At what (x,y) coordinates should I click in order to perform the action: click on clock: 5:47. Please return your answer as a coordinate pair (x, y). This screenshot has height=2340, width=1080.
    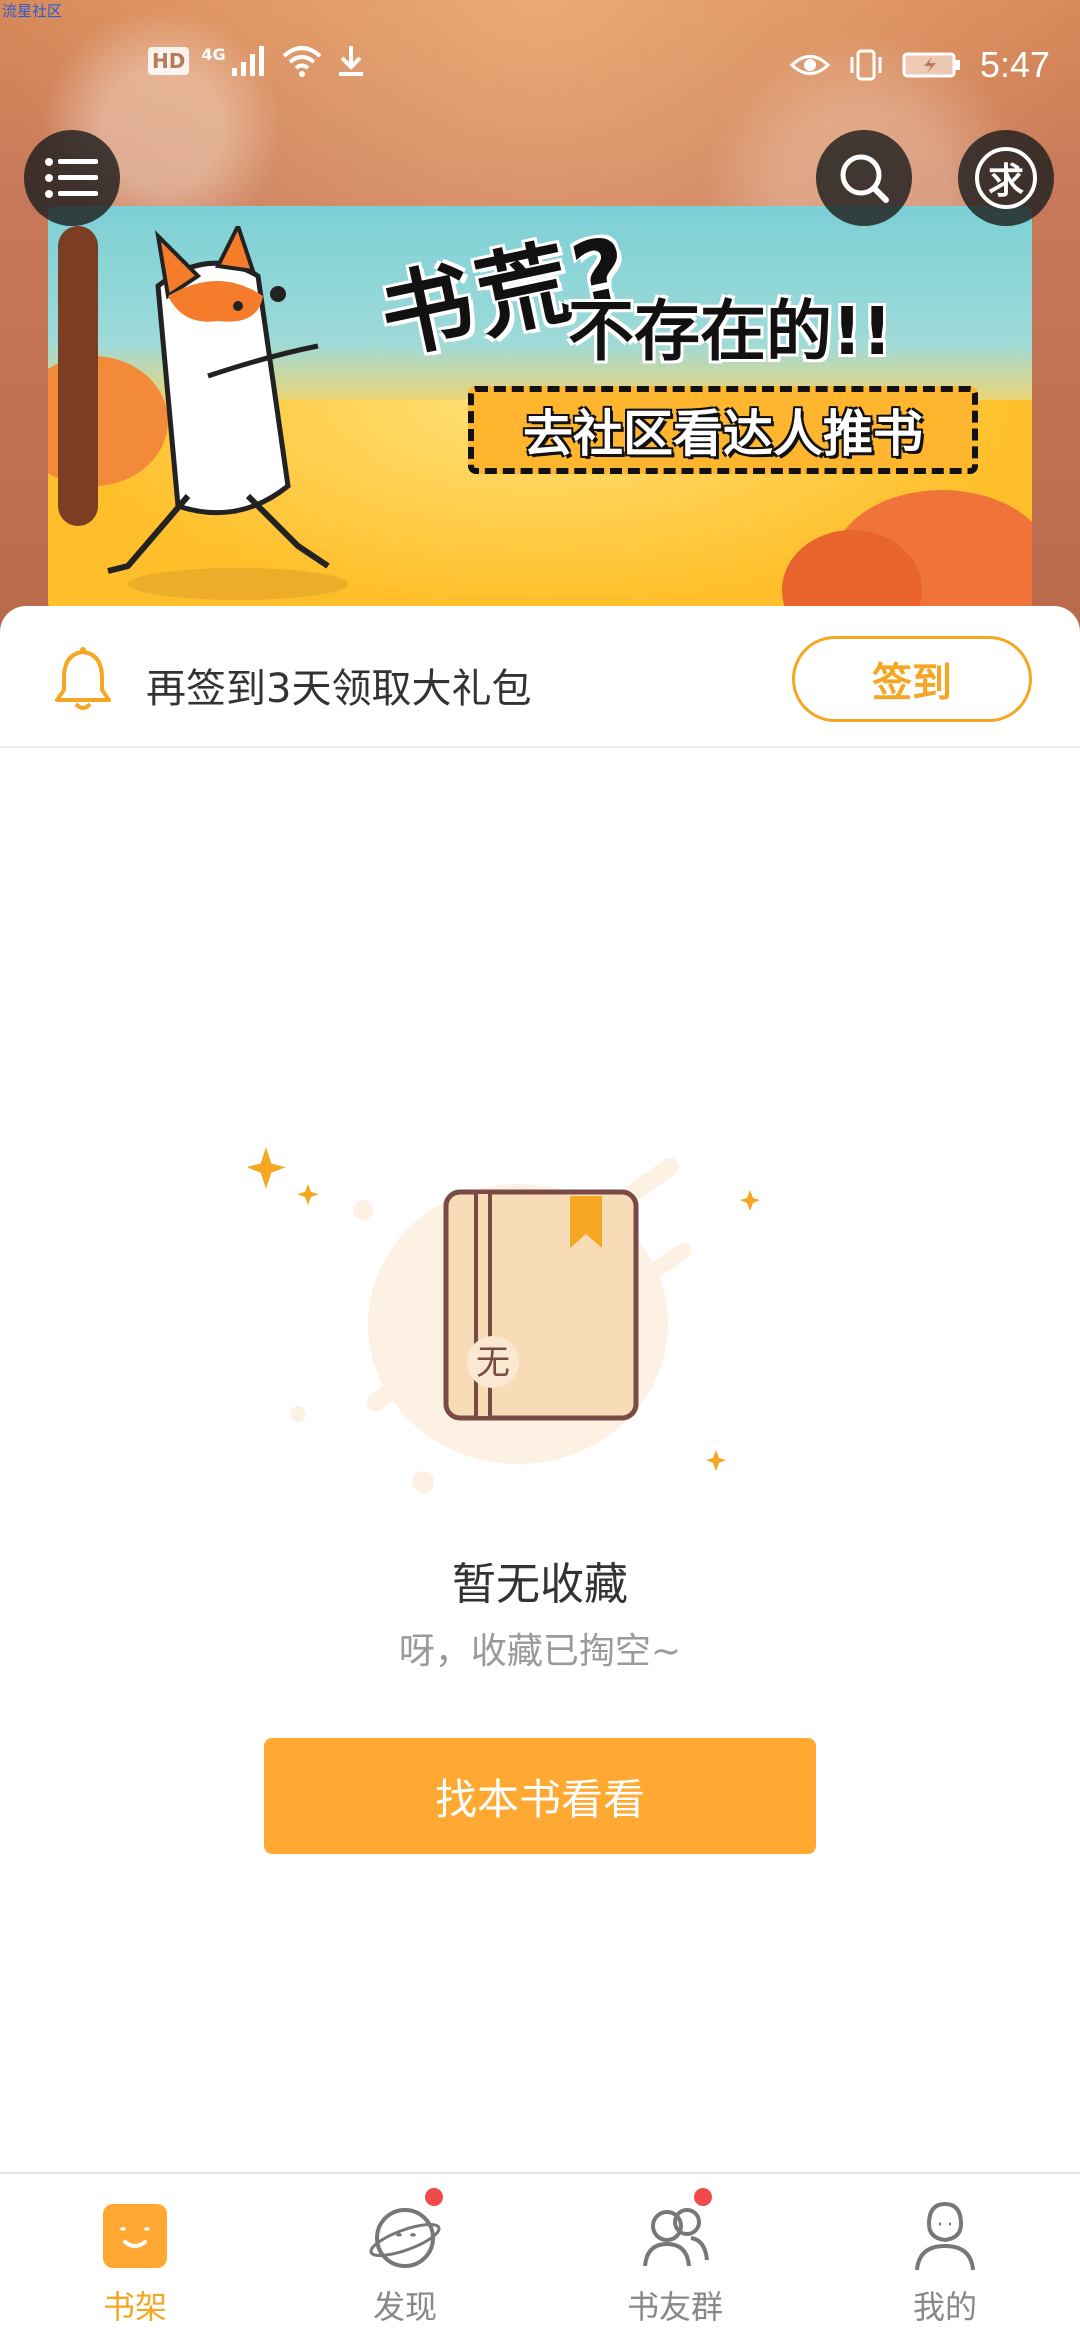
    Looking at the image, I should click on (1014, 64).